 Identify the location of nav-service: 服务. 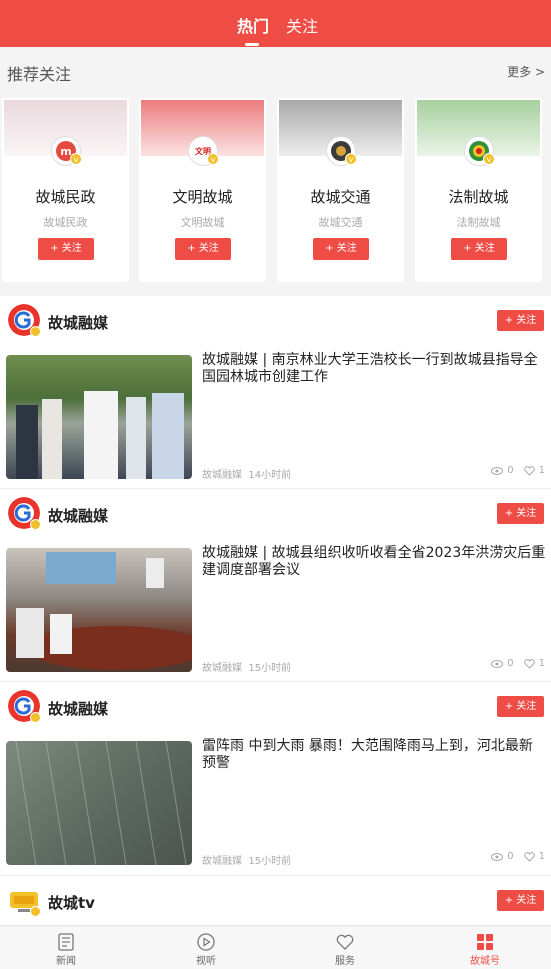
(345, 947).